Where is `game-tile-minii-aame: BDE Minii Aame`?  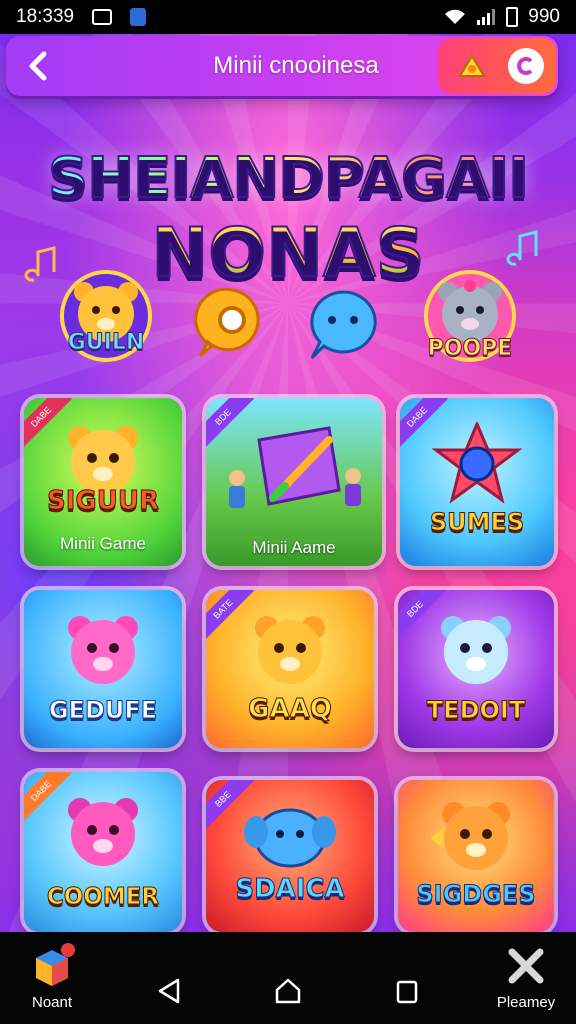 game-tile-minii-aame: BDE Minii Aame is located at coordinates (294, 482).